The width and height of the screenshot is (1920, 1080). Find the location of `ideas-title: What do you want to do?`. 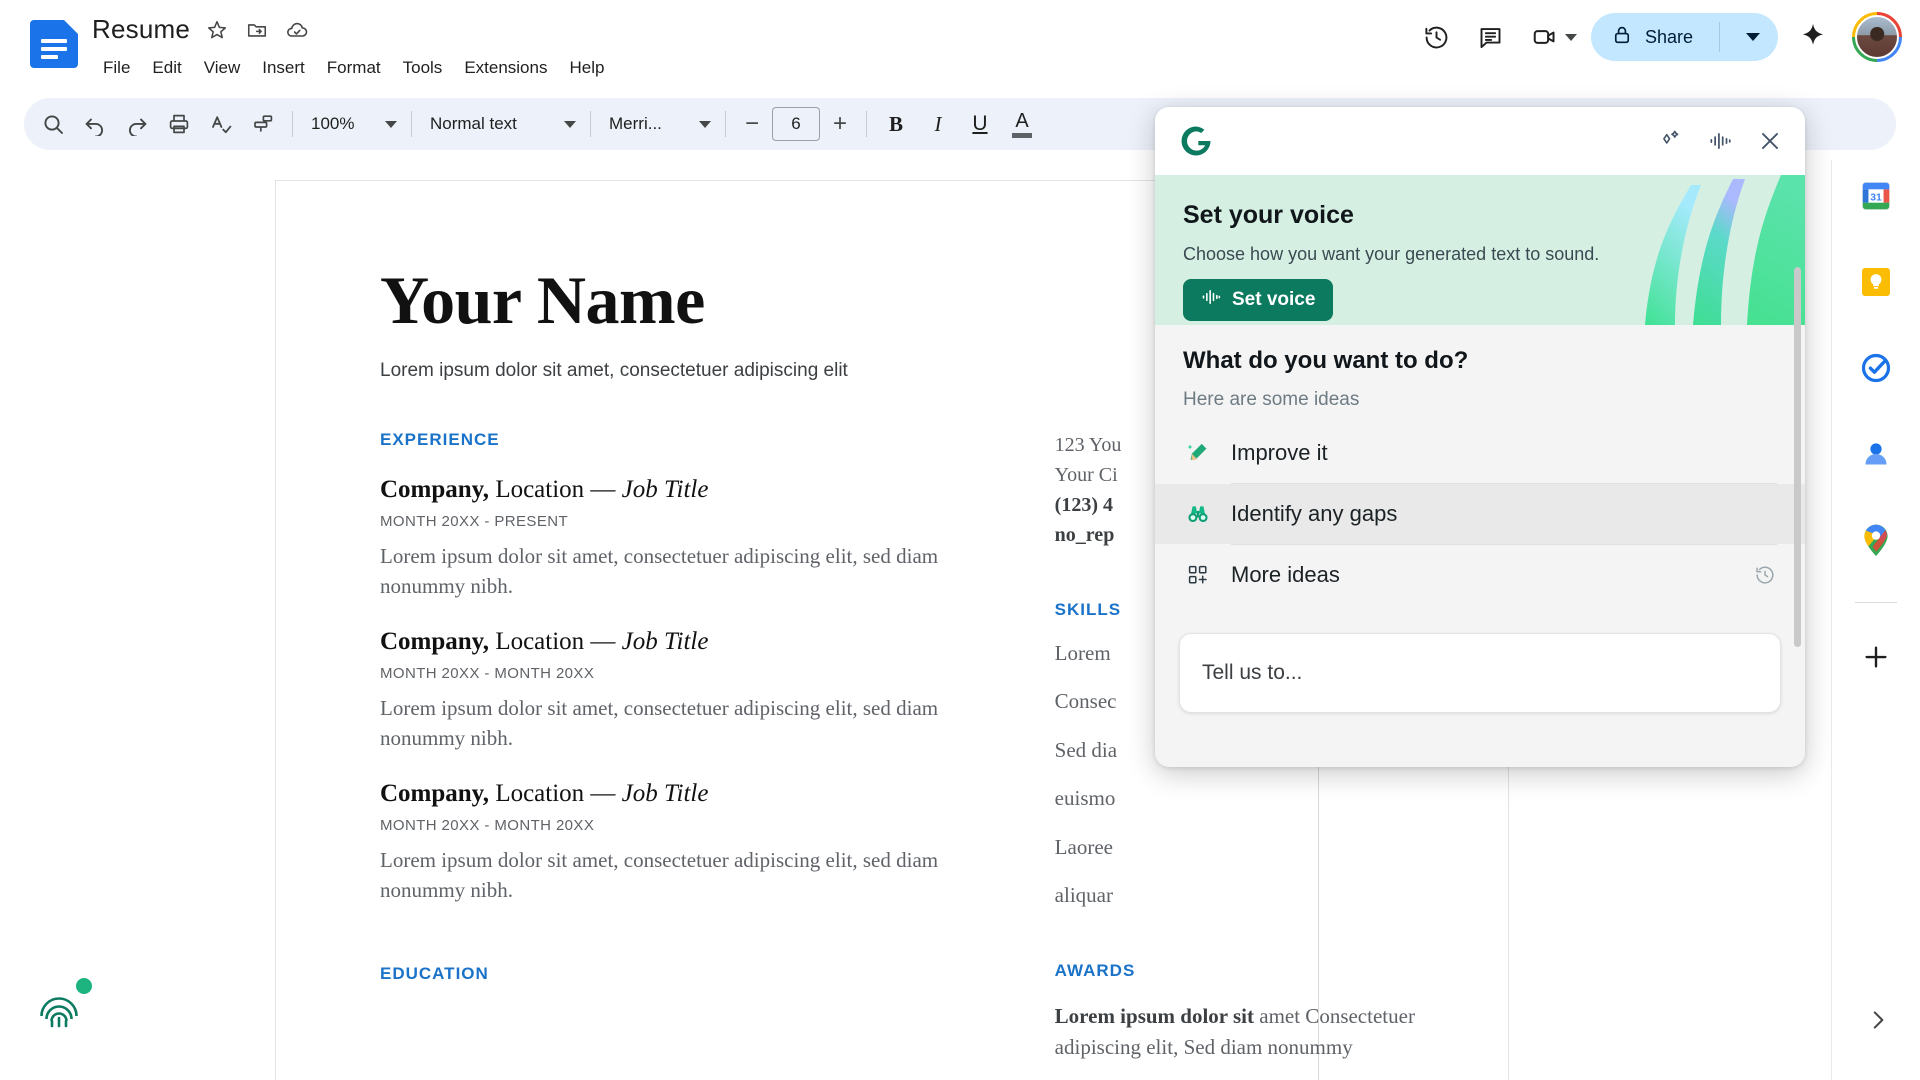

ideas-title: What do you want to do? is located at coordinates (1326, 360).